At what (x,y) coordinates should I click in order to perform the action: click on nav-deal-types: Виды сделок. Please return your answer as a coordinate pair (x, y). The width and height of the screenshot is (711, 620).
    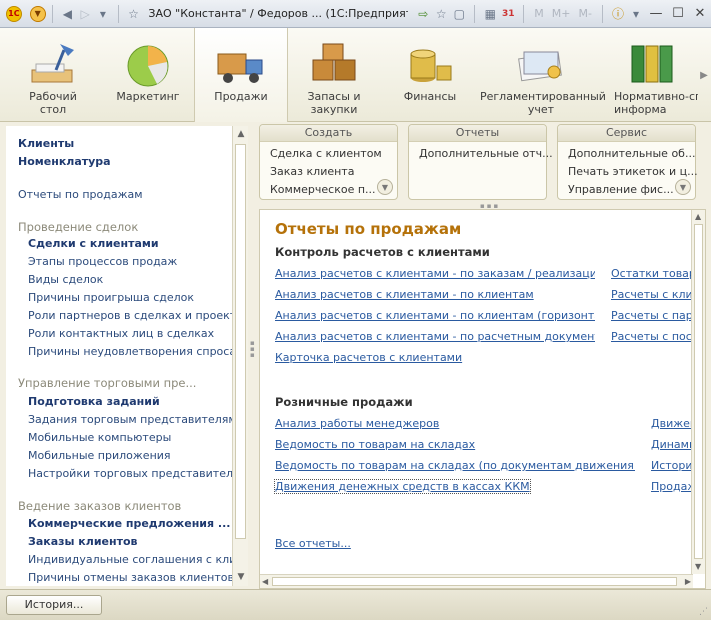
    Looking at the image, I should click on (65, 279).